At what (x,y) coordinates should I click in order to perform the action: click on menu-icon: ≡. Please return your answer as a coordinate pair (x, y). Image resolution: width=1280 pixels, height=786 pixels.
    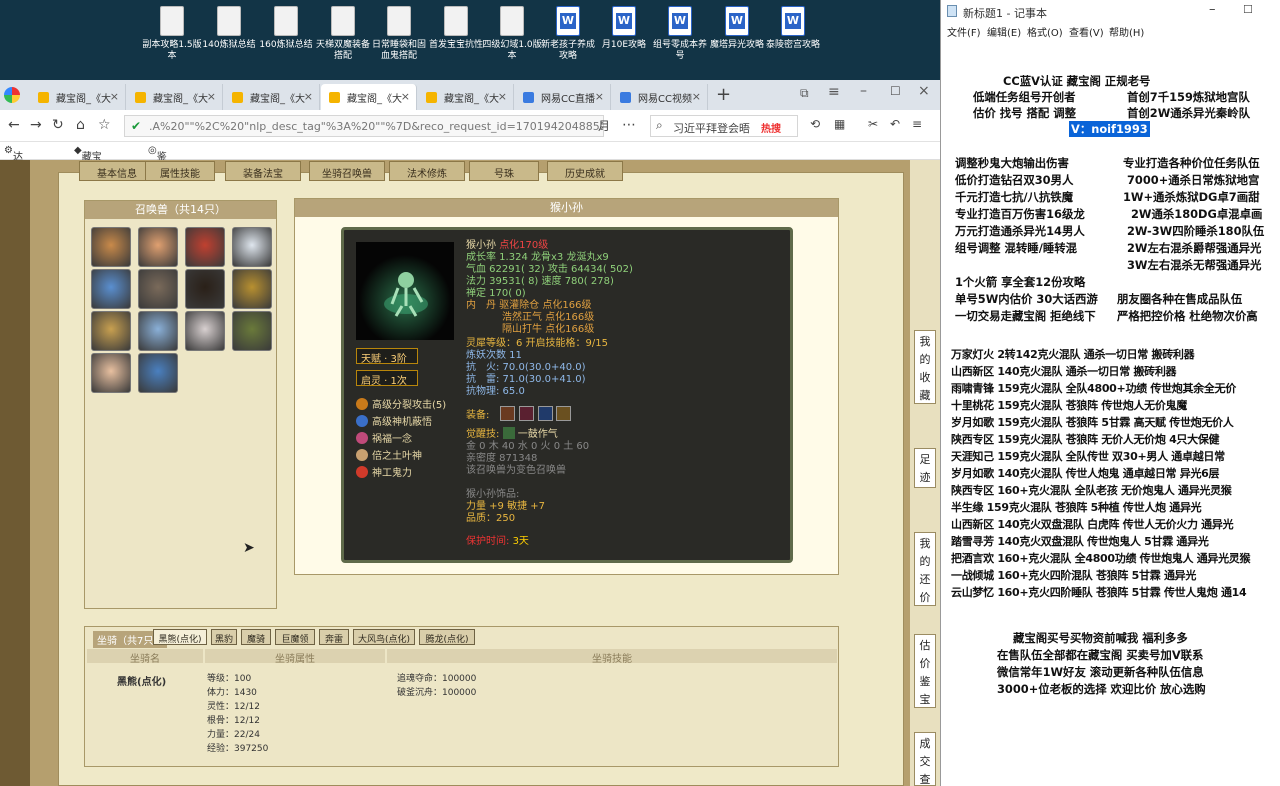
    Looking at the image, I should click on (834, 92).